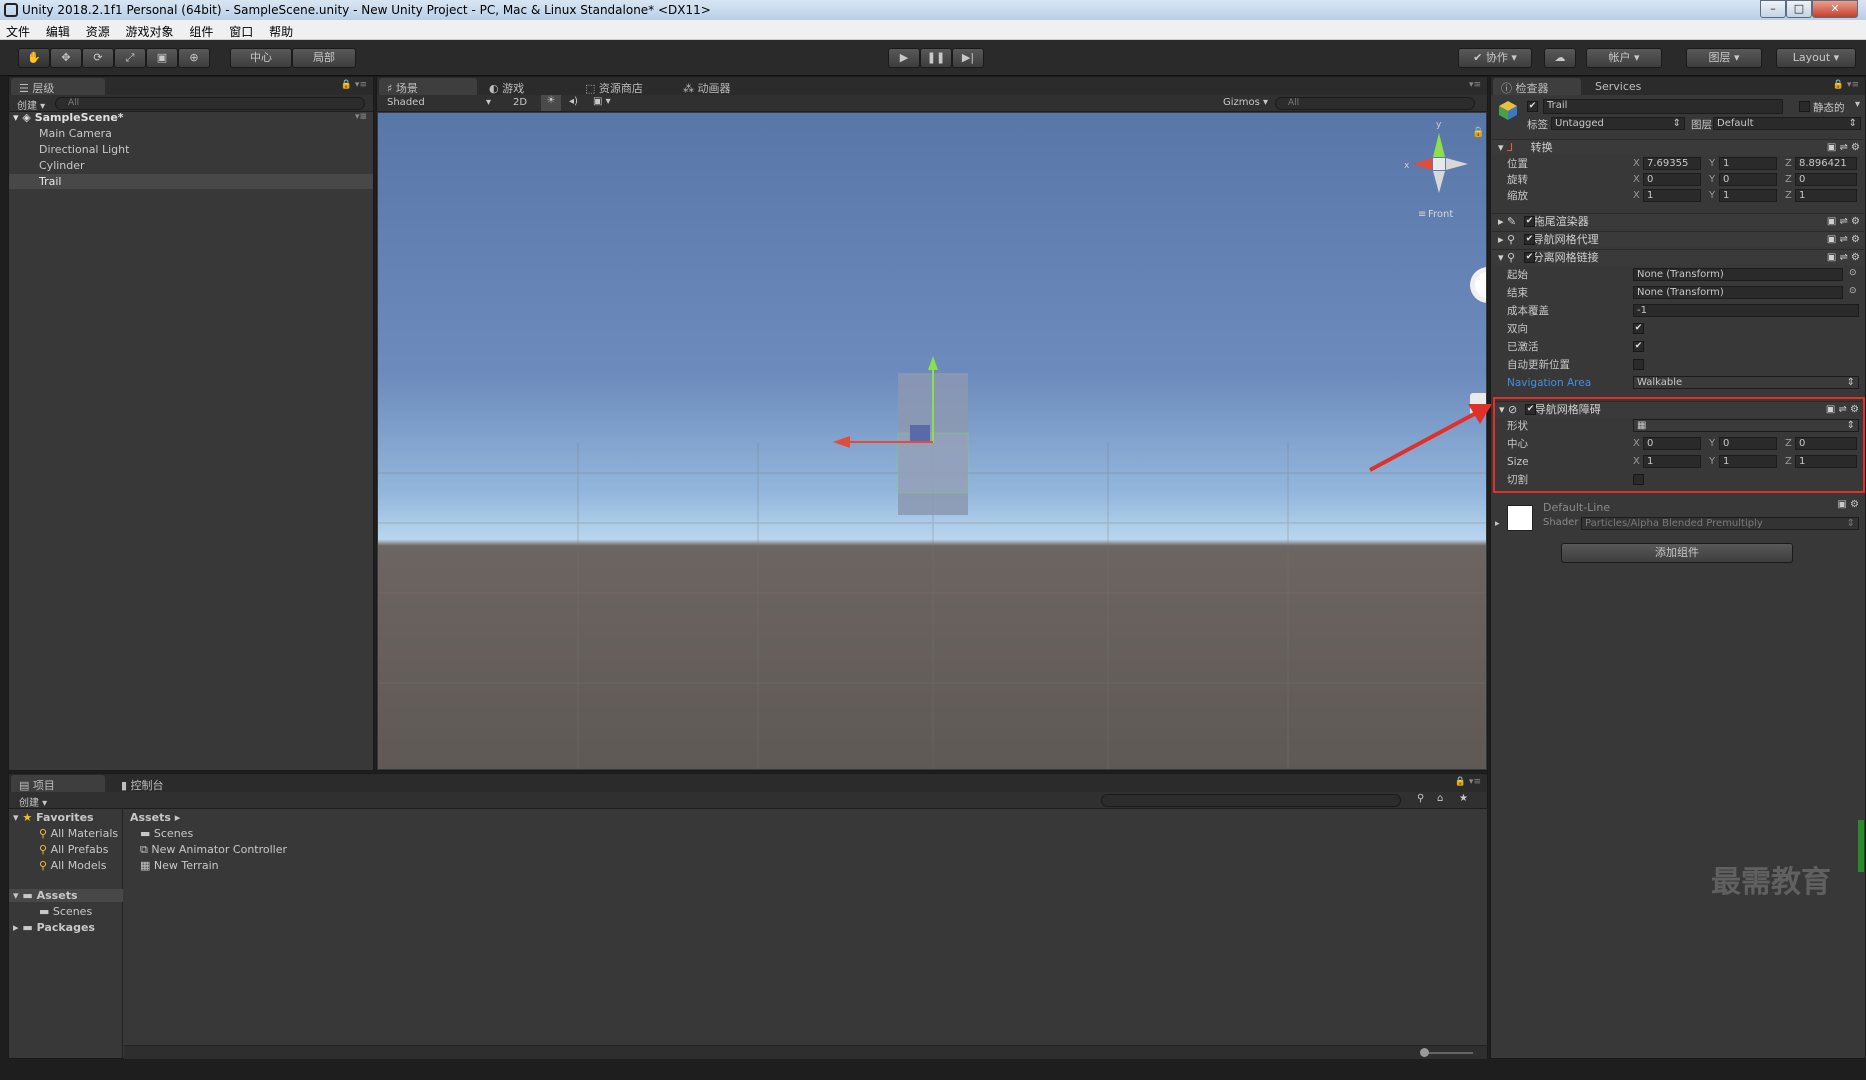 The height and width of the screenshot is (1080, 1866). I want to click on toggle-2d-button: 2D, so click(520, 102).